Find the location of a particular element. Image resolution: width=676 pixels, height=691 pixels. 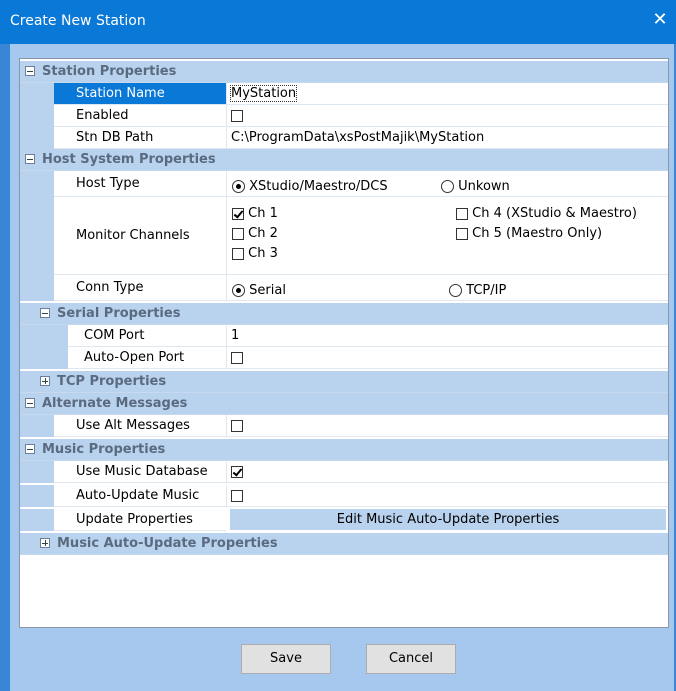

prop-name-use-alt-messages: Use Alt Messages is located at coordinates (140, 426).